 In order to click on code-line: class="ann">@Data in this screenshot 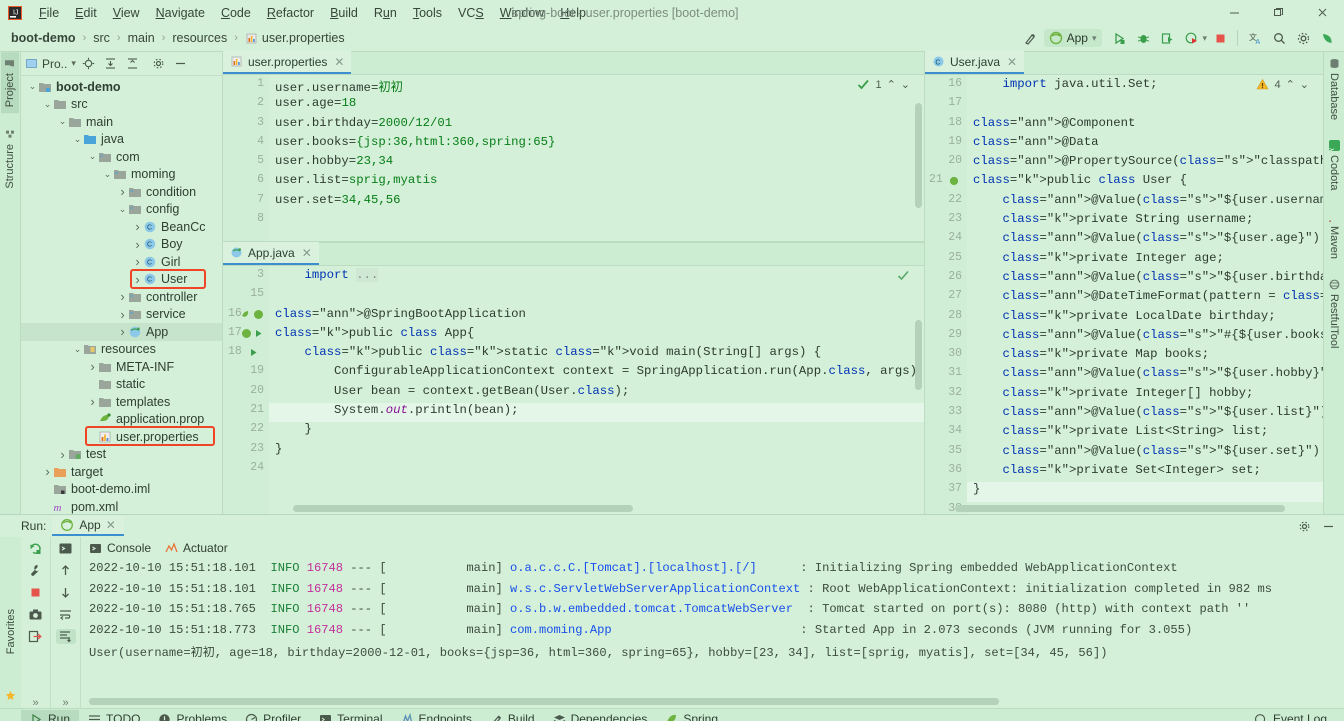, I will do `click(1145, 144)`.